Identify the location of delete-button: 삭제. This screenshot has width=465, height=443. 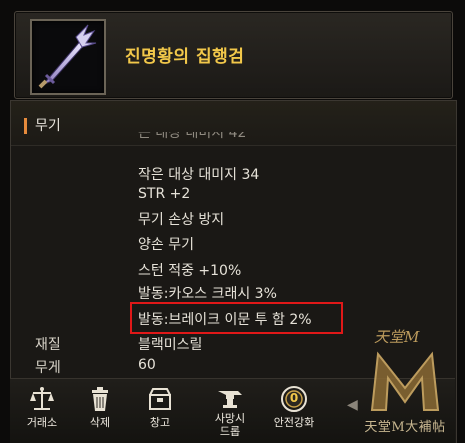
(100, 411).